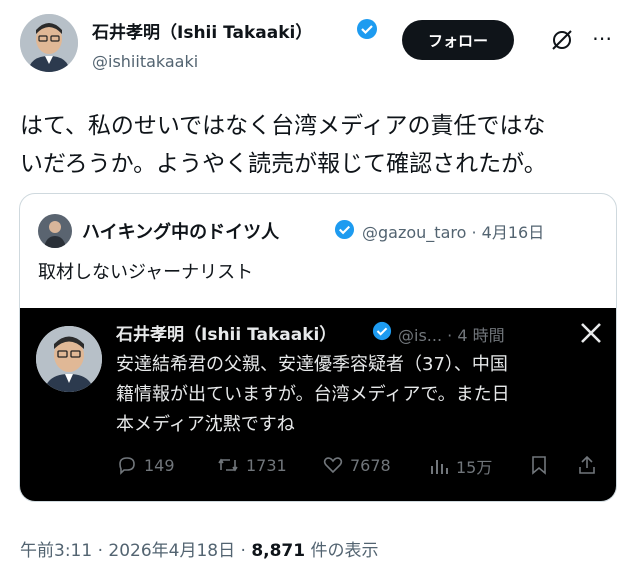  What do you see at coordinates (458, 40) in the screenshot?
I see `follow-button: フォロー` at bounding box center [458, 40].